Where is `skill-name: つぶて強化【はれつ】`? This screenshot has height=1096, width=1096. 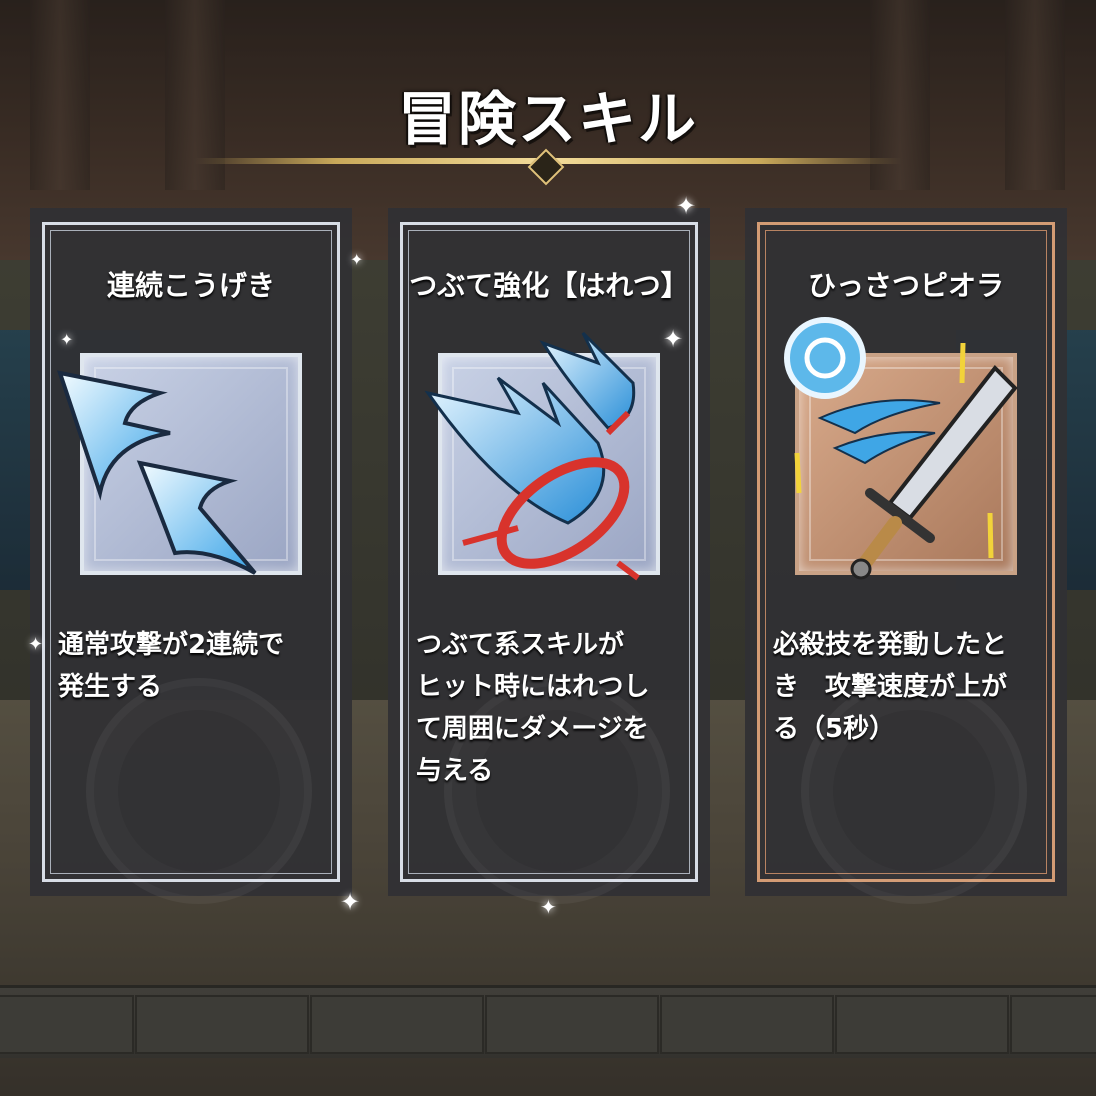
skill-name: つぶて強化【はれつ】 is located at coordinates (549, 285).